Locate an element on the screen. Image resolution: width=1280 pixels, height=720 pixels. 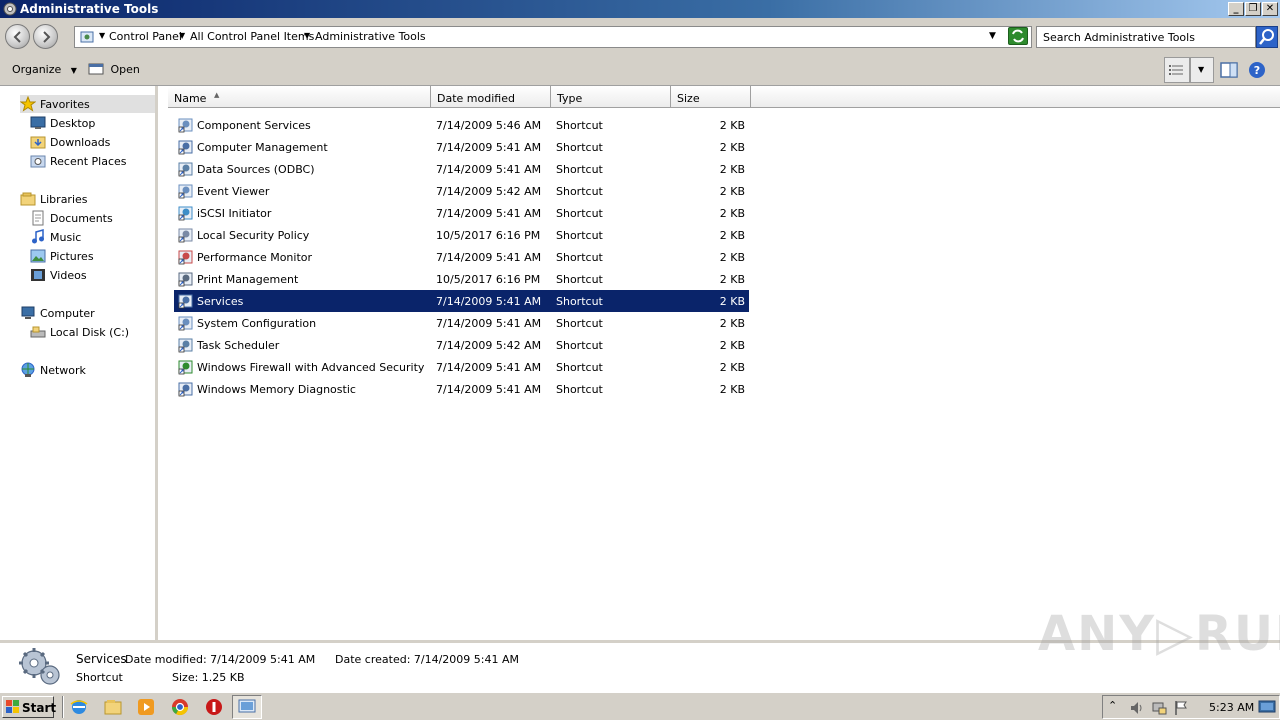
internet-explorer-icon is located at coordinates (79, 707).